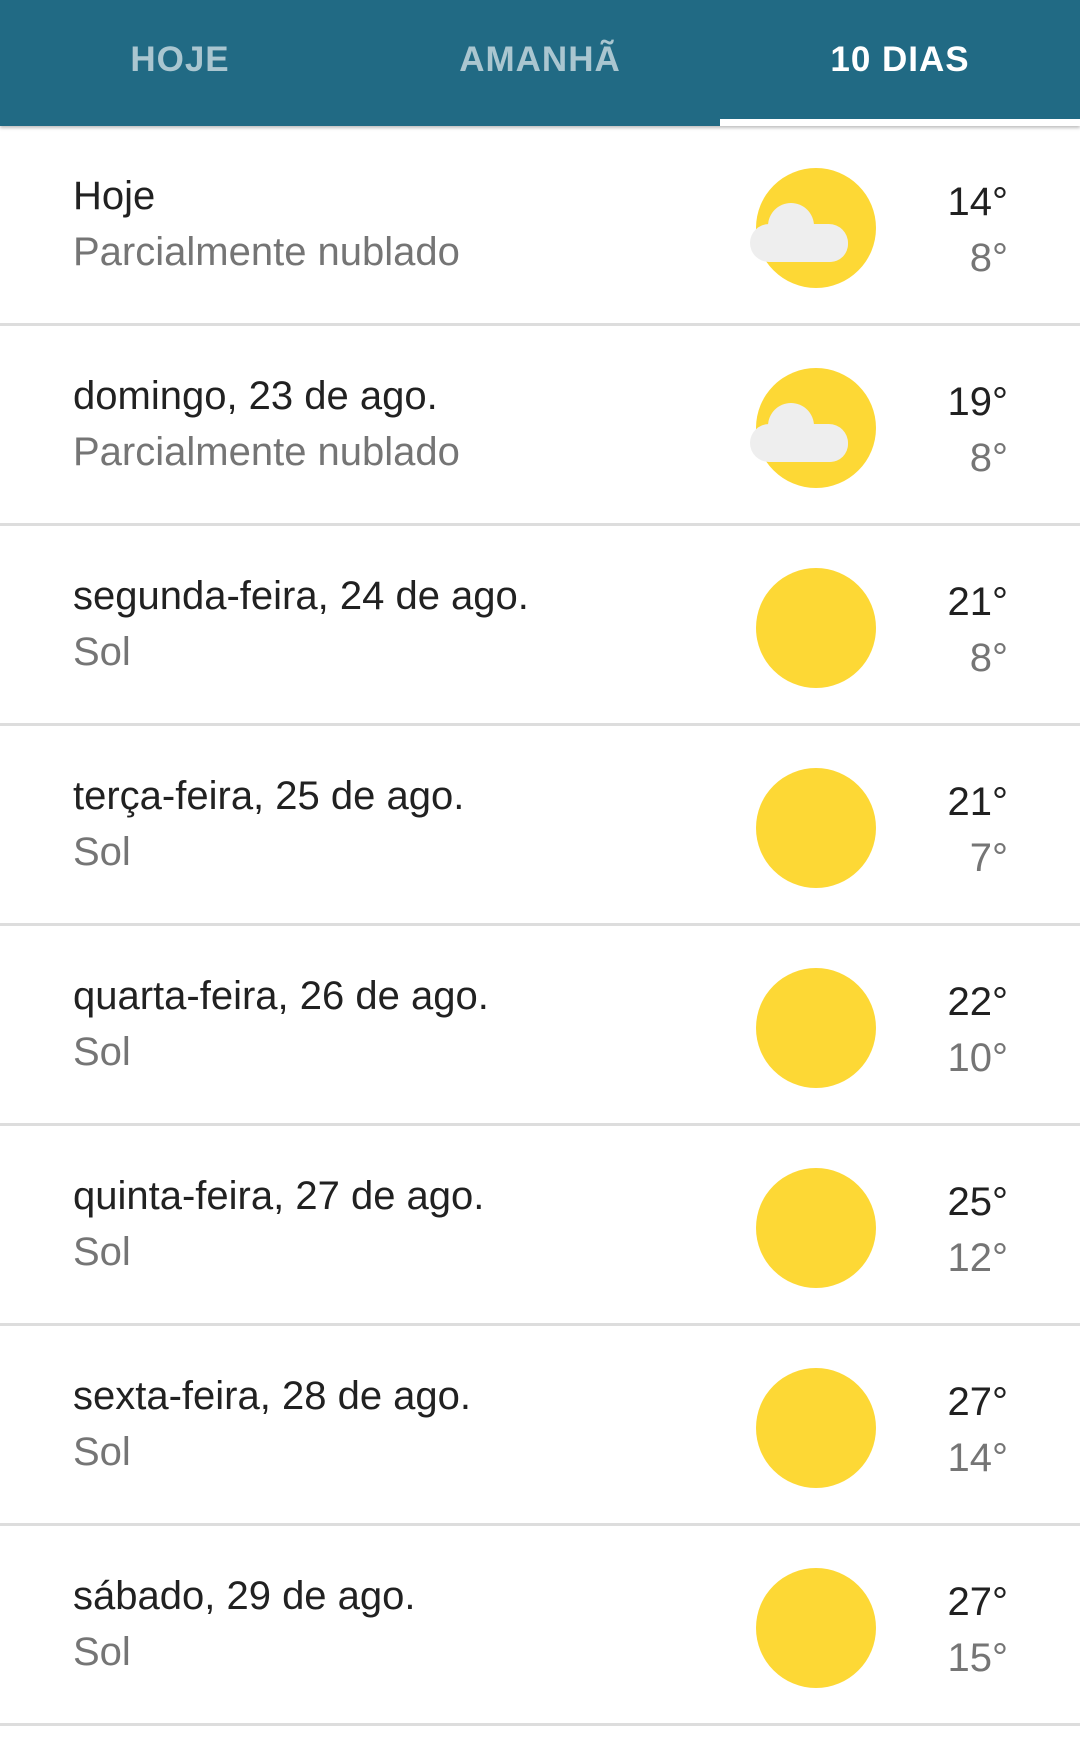 The height and width of the screenshot is (1743, 1080). Describe the element at coordinates (900, 122) in the screenshot. I see `active-tab-indicator` at that location.